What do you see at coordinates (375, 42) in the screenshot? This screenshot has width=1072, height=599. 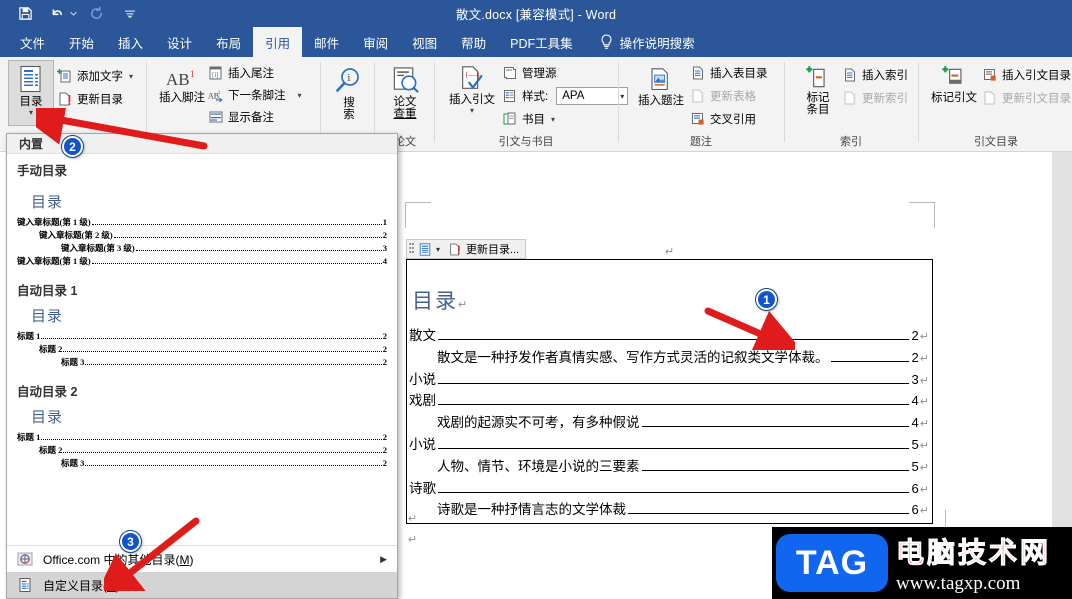 I see `ribbon-tab-7: 审阅` at bounding box center [375, 42].